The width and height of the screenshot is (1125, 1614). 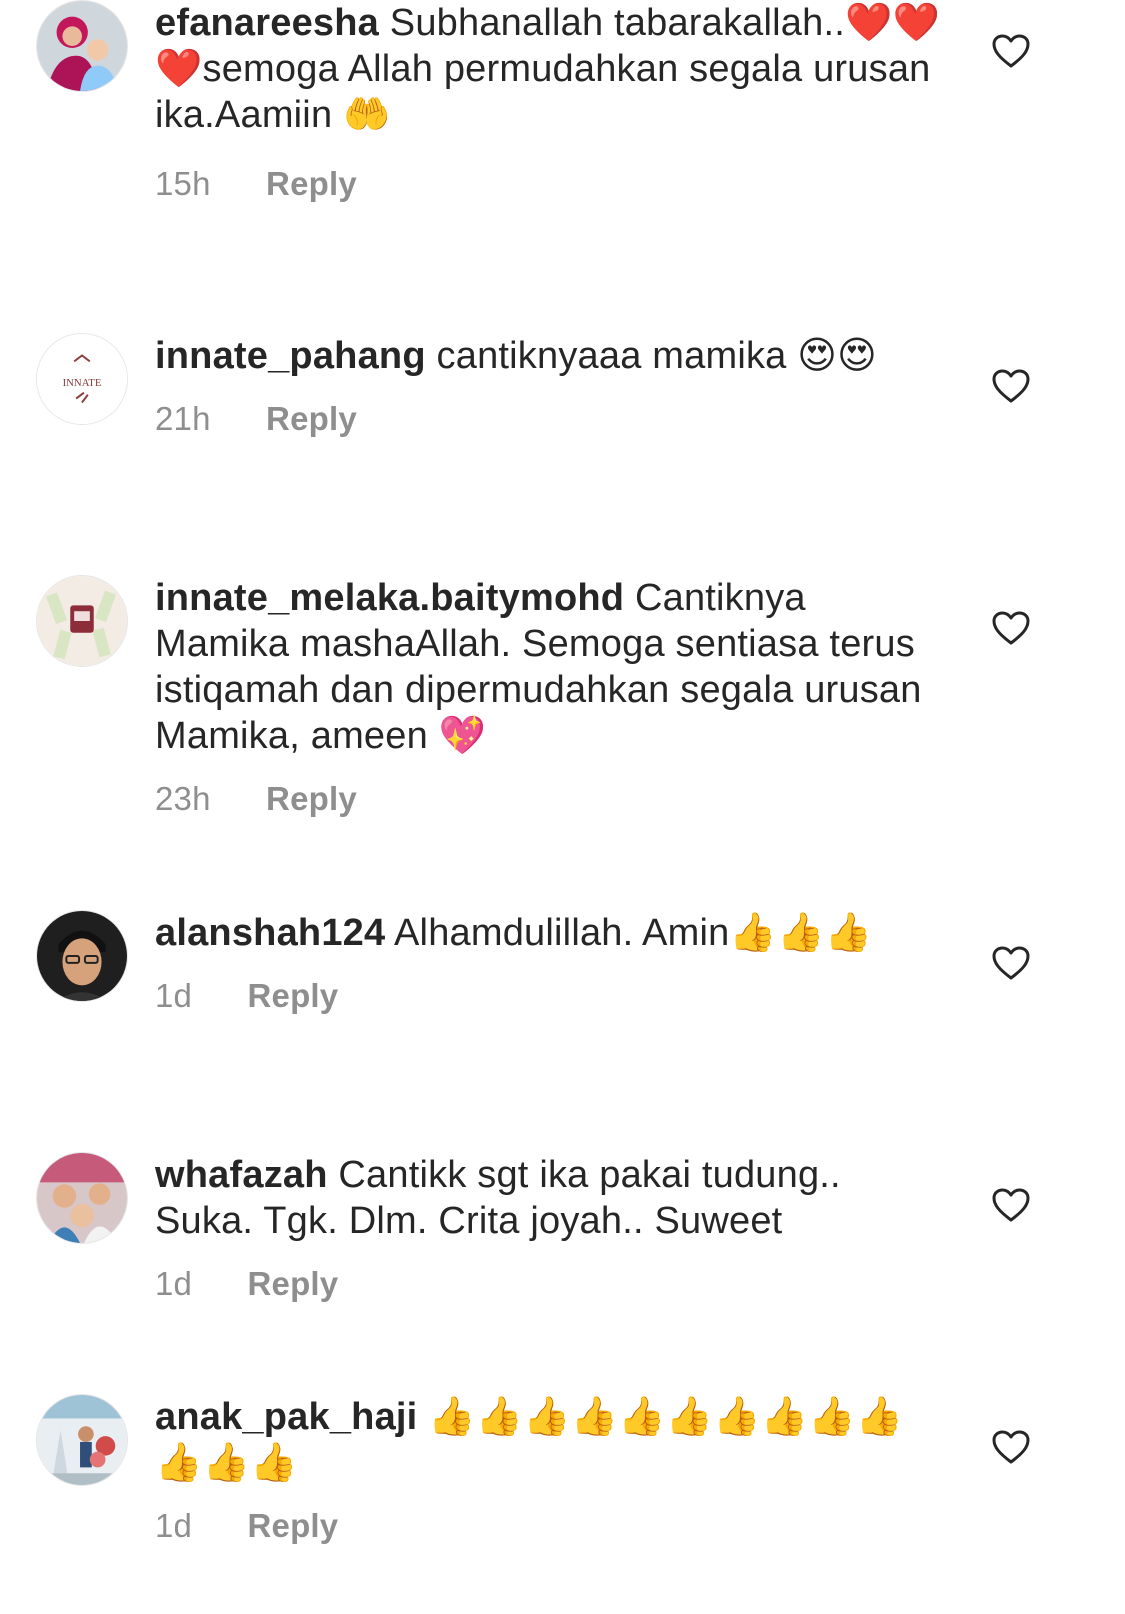 I want to click on comment-body: anak_pak_haji 👍👍👍👍👍👍👍👍👍👍👍👍👍 1d Reply, so click(x=550, y=1470).